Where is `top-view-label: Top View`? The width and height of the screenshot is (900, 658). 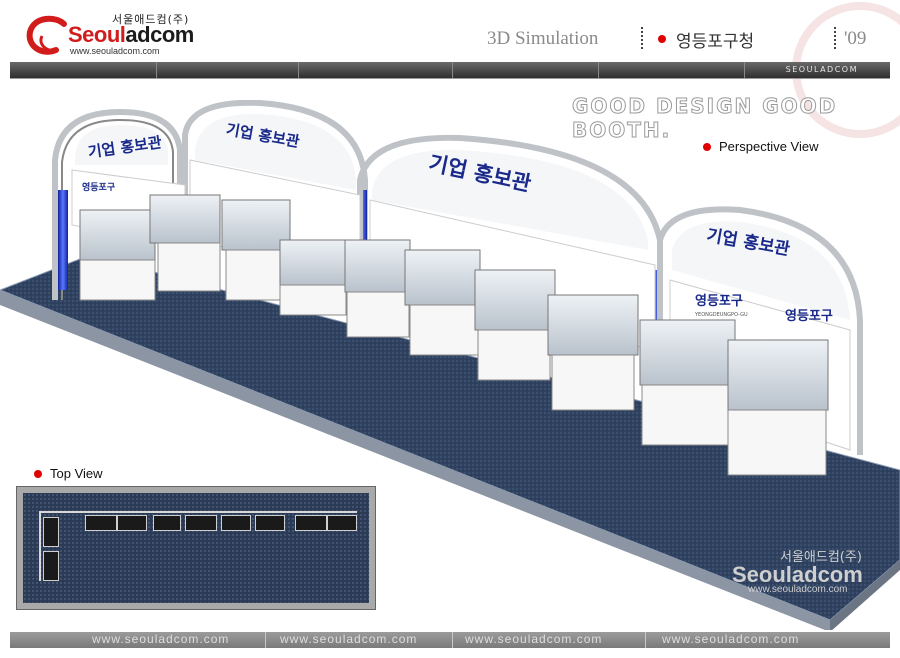
top-view-label: Top View is located at coordinates (76, 473).